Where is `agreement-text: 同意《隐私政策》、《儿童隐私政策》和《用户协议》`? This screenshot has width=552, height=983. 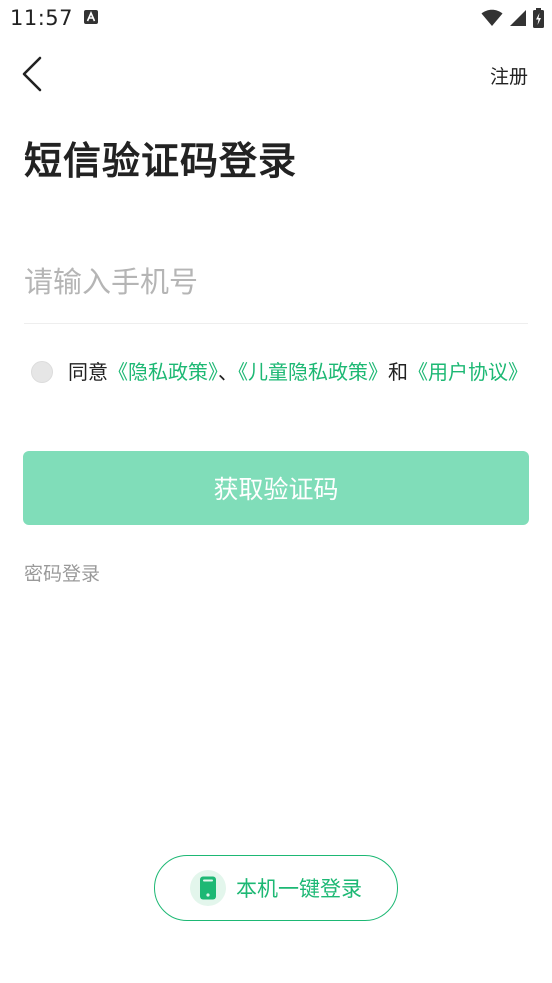 agreement-text: 同意《隐私政策》、《儿童隐私政策》和《用户协议》 is located at coordinates (300, 372).